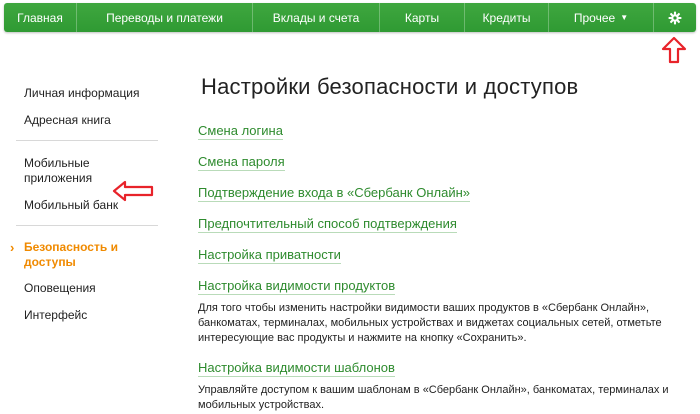 The width and height of the screenshot is (700, 414). What do you see at coordinates (296, 368) in the screenshot?
I see `link-template-visibility: Настройка видимости шаблонов` at bounding box center [296, 368].